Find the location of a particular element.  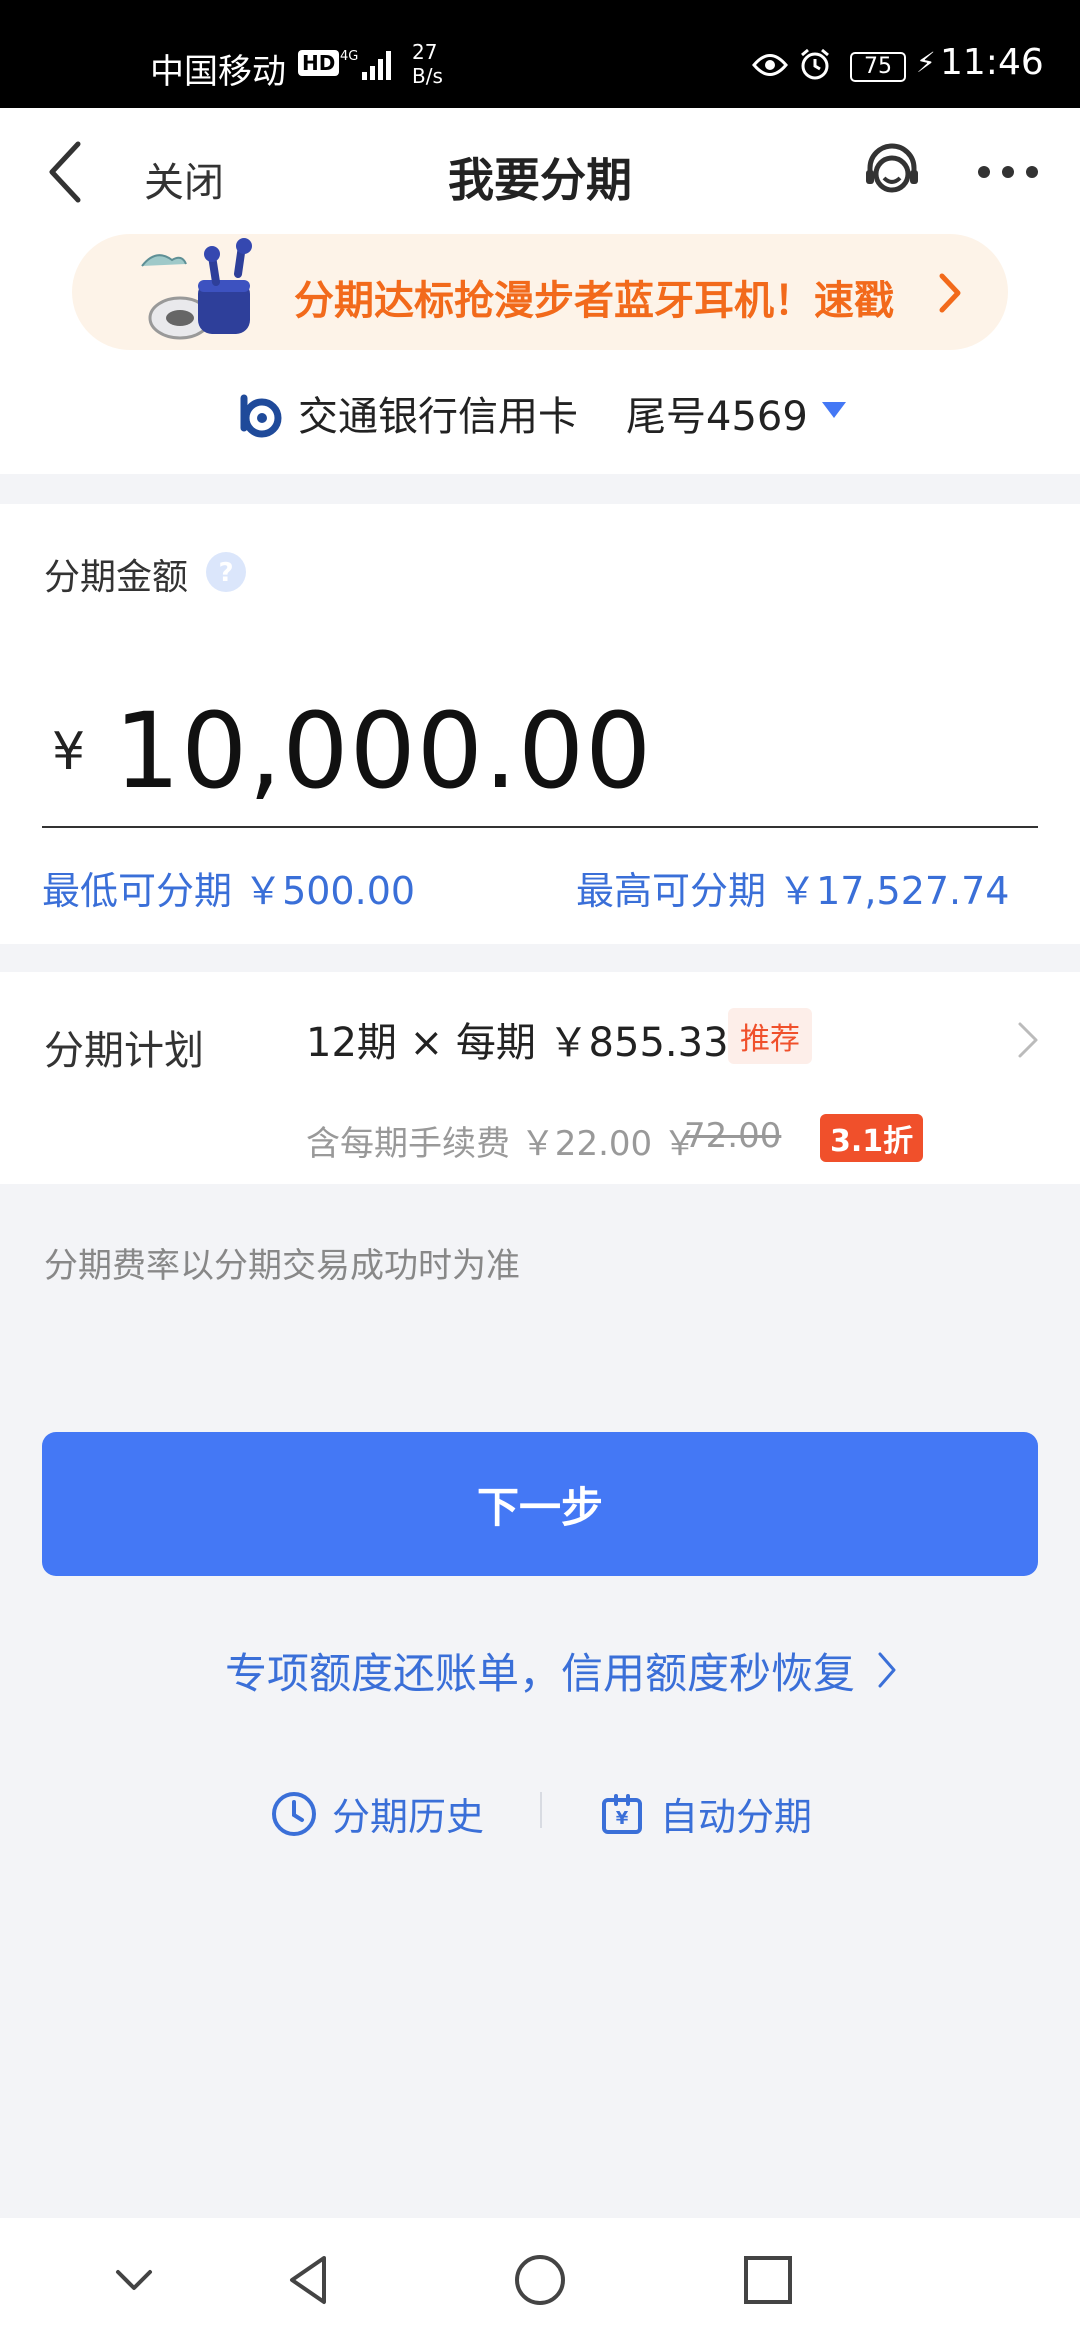

plan-value: 12期 × 每期 ￥855.33 is located at coordinates (517, 1039).